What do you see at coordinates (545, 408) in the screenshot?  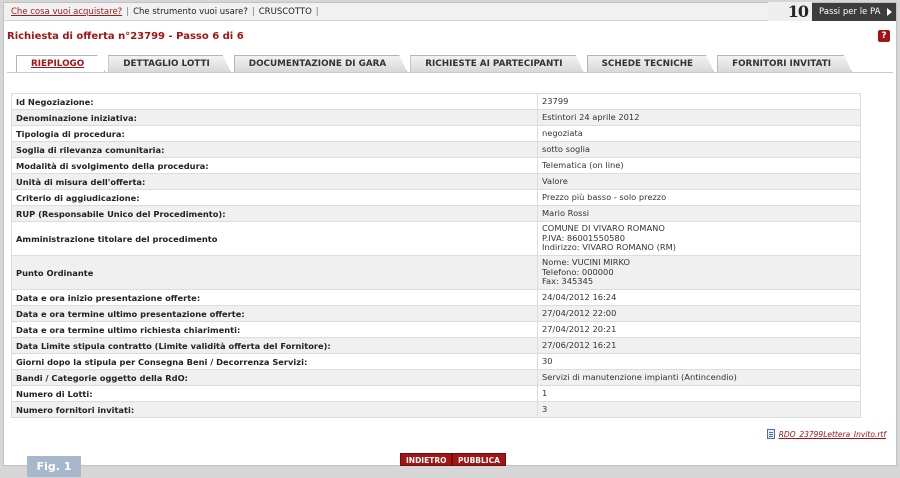 I see `row-value-line: 3` at bounding box center [545, 408].